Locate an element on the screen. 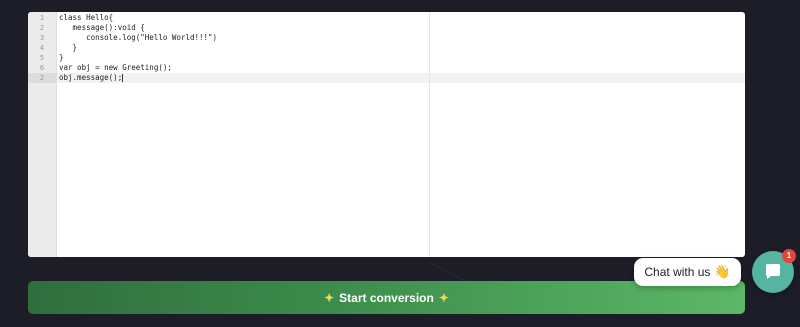 The width and height of the screenshot is (800, 327). line-number: 4 is located at coordinates (42, 48).